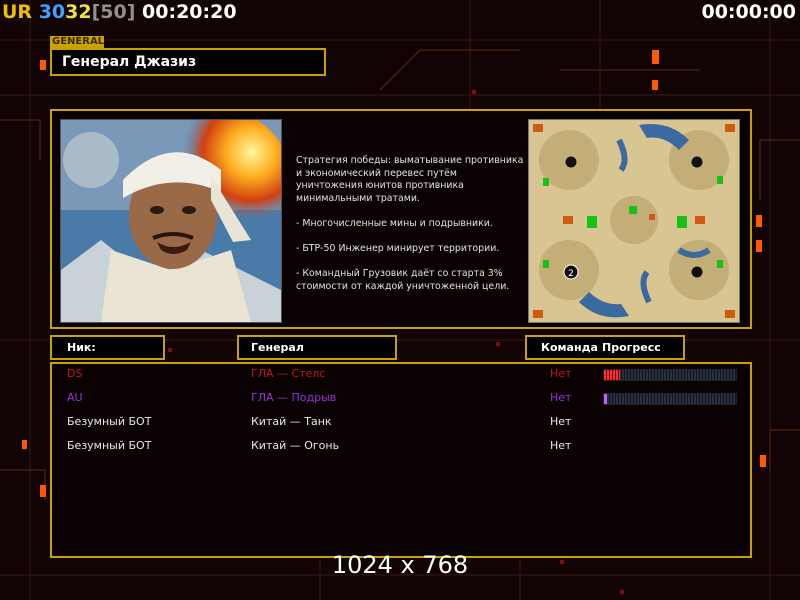  What do you see at coordinates (75, 397) in the screenshot?
I see `player-nick: AU` at bounding box center [75, 397].